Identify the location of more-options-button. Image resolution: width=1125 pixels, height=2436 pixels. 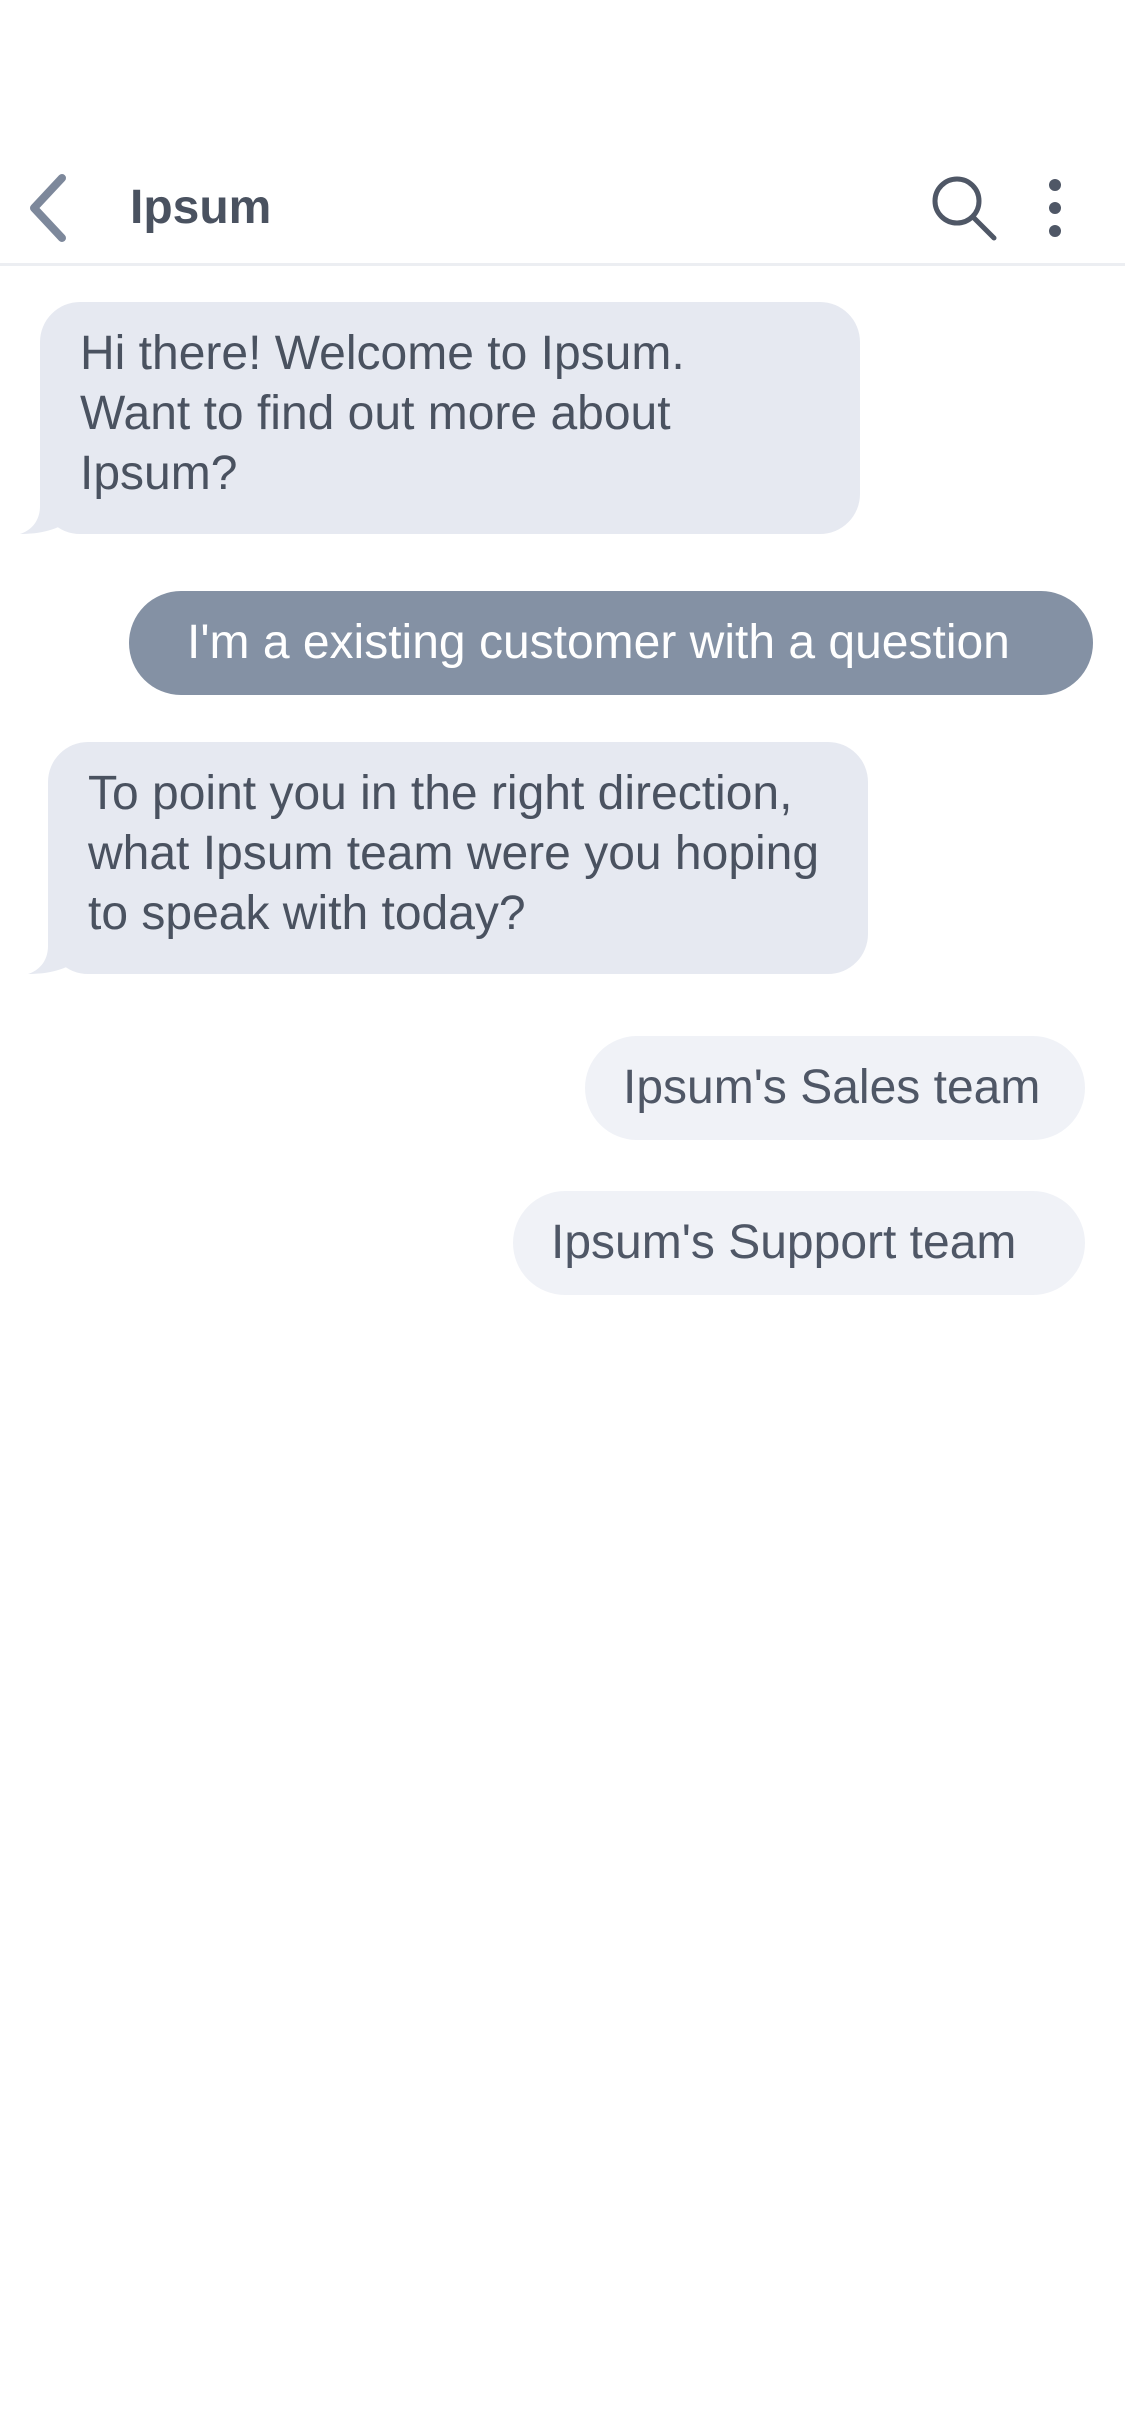
(1055, 208).